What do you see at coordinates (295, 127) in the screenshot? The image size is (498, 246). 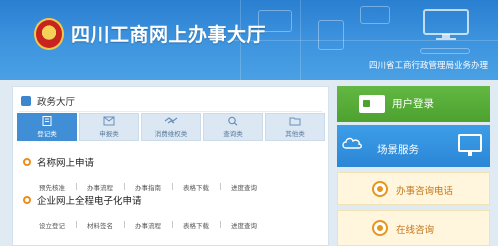 I see `tab-other: 其他类` at bounding box center [295, 127].